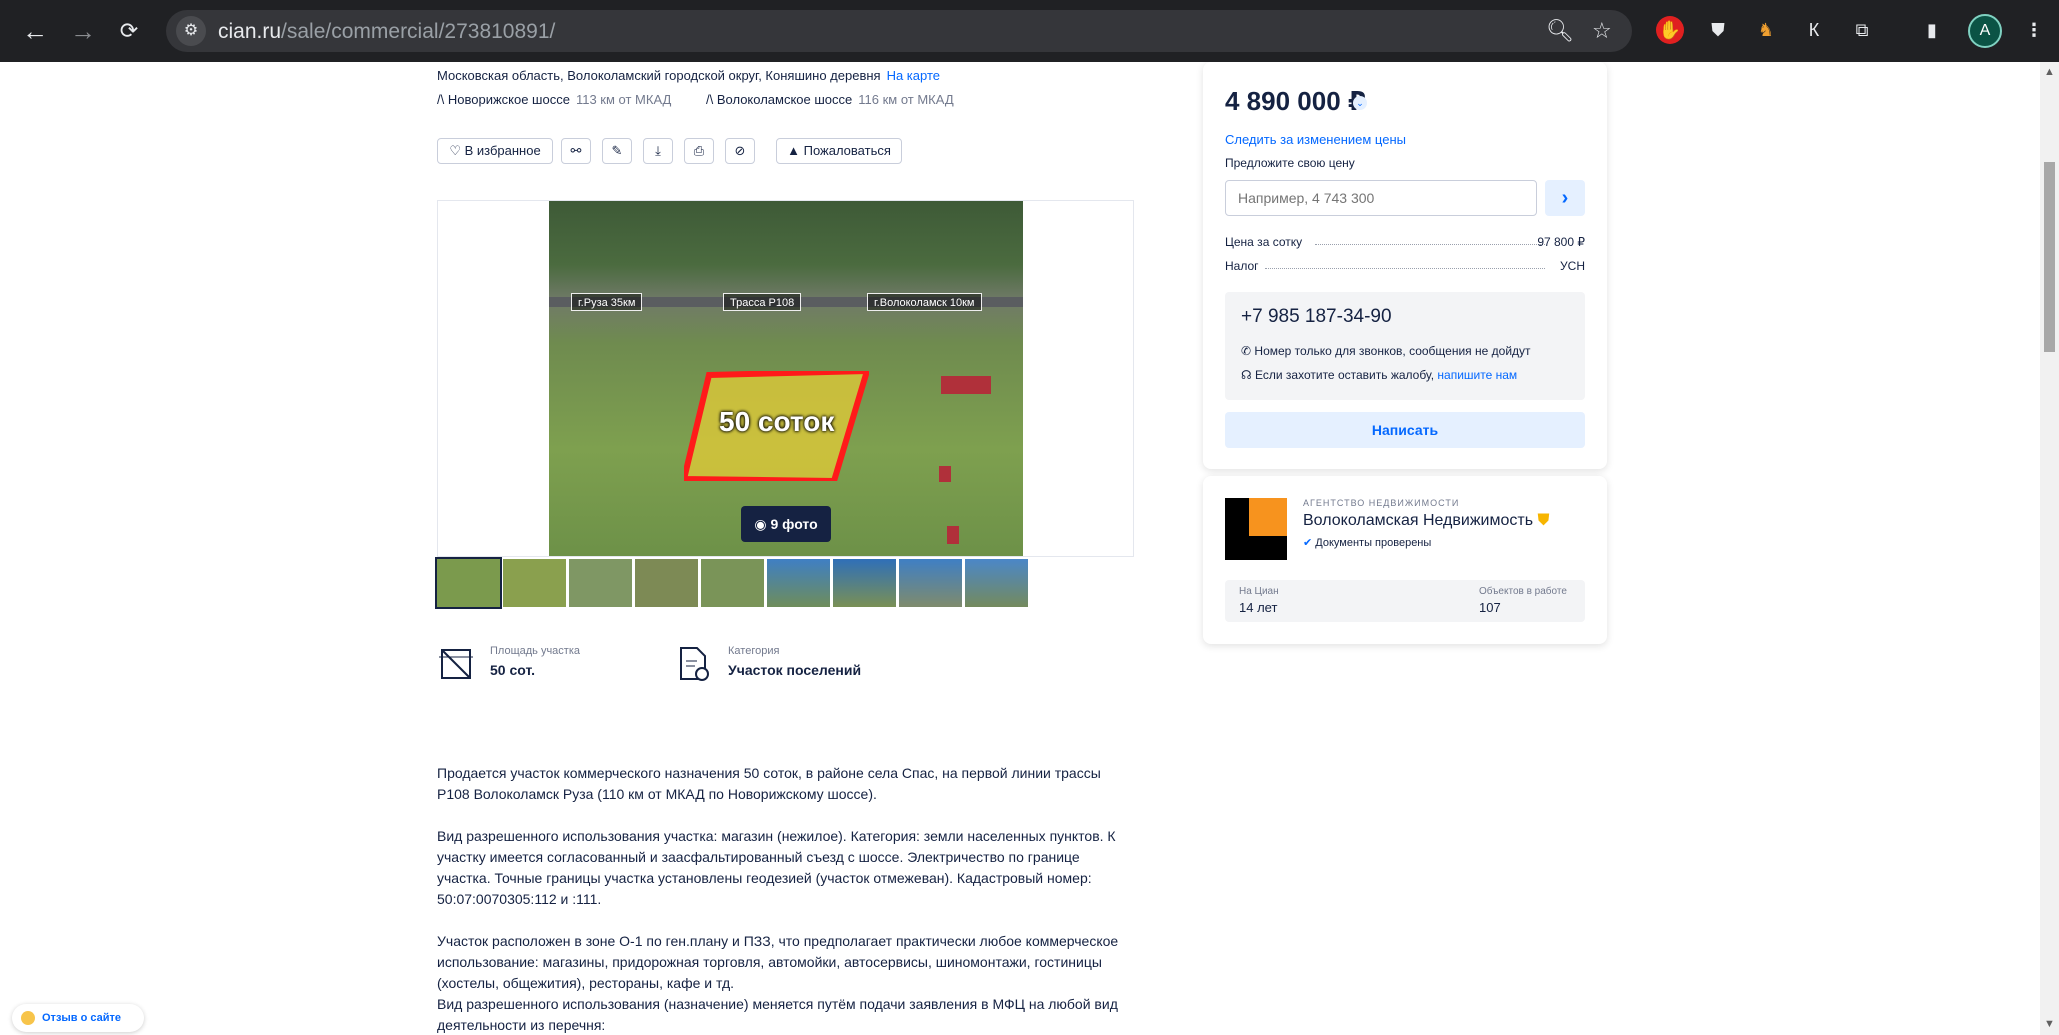 This screenshot has height=1035, width=2059. Describe the element at coordinates (1315, 139) in the screenshot. I see `follow-price-link: Следить за изменением цены` at that location.